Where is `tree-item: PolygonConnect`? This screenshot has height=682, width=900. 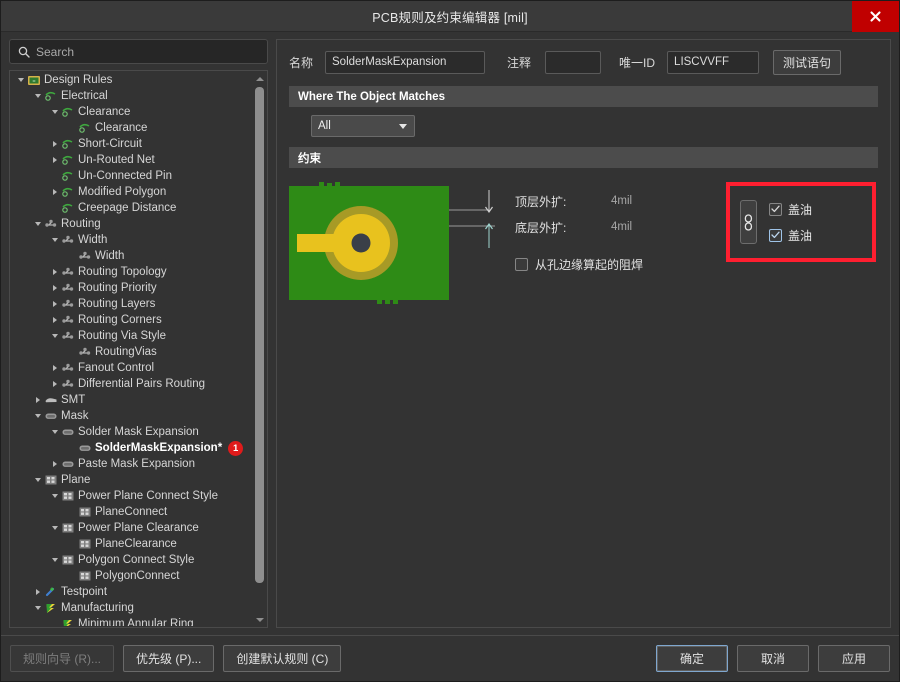 tree-item: PolygonConnect is located at coordinates (132, 576).